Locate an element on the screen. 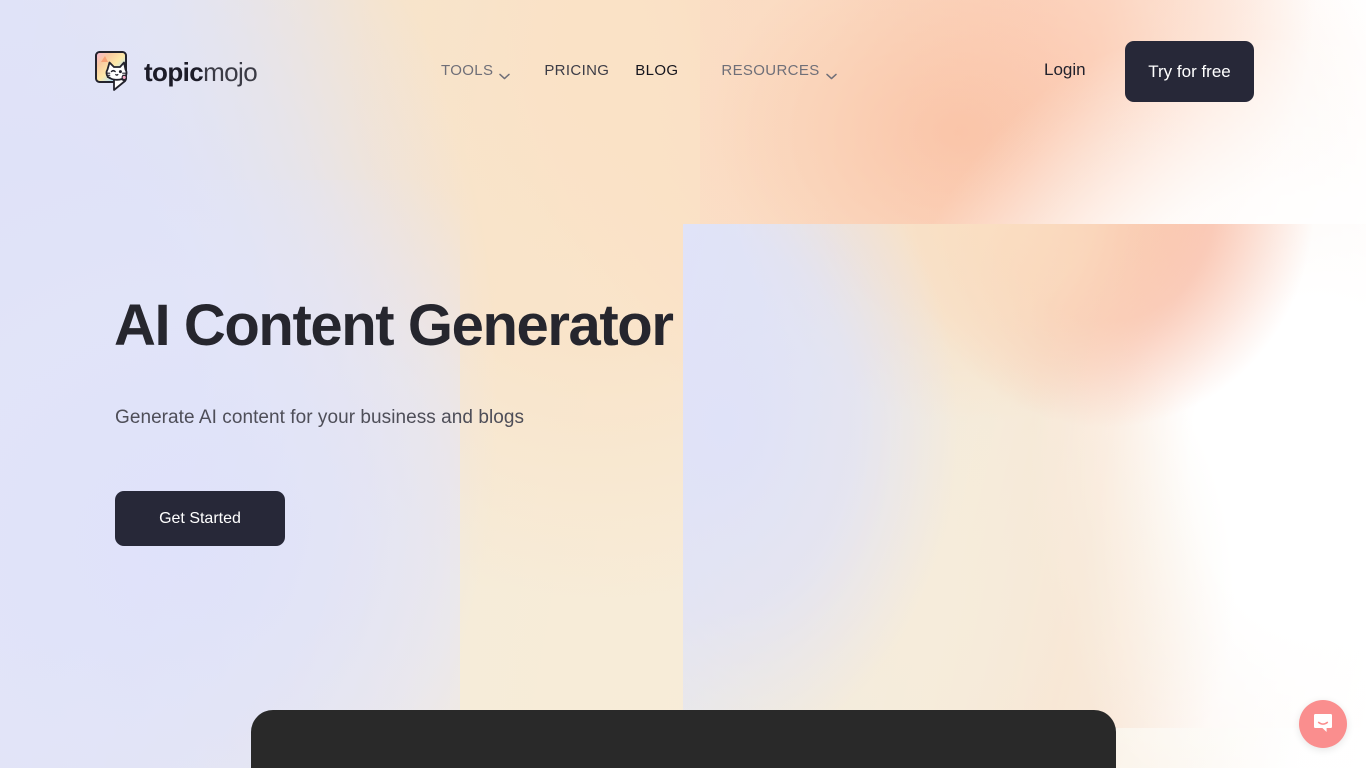 The height and width of the screenshot is (768, 1366). chat-bubble-icon is located at coordinates (1323, 724).